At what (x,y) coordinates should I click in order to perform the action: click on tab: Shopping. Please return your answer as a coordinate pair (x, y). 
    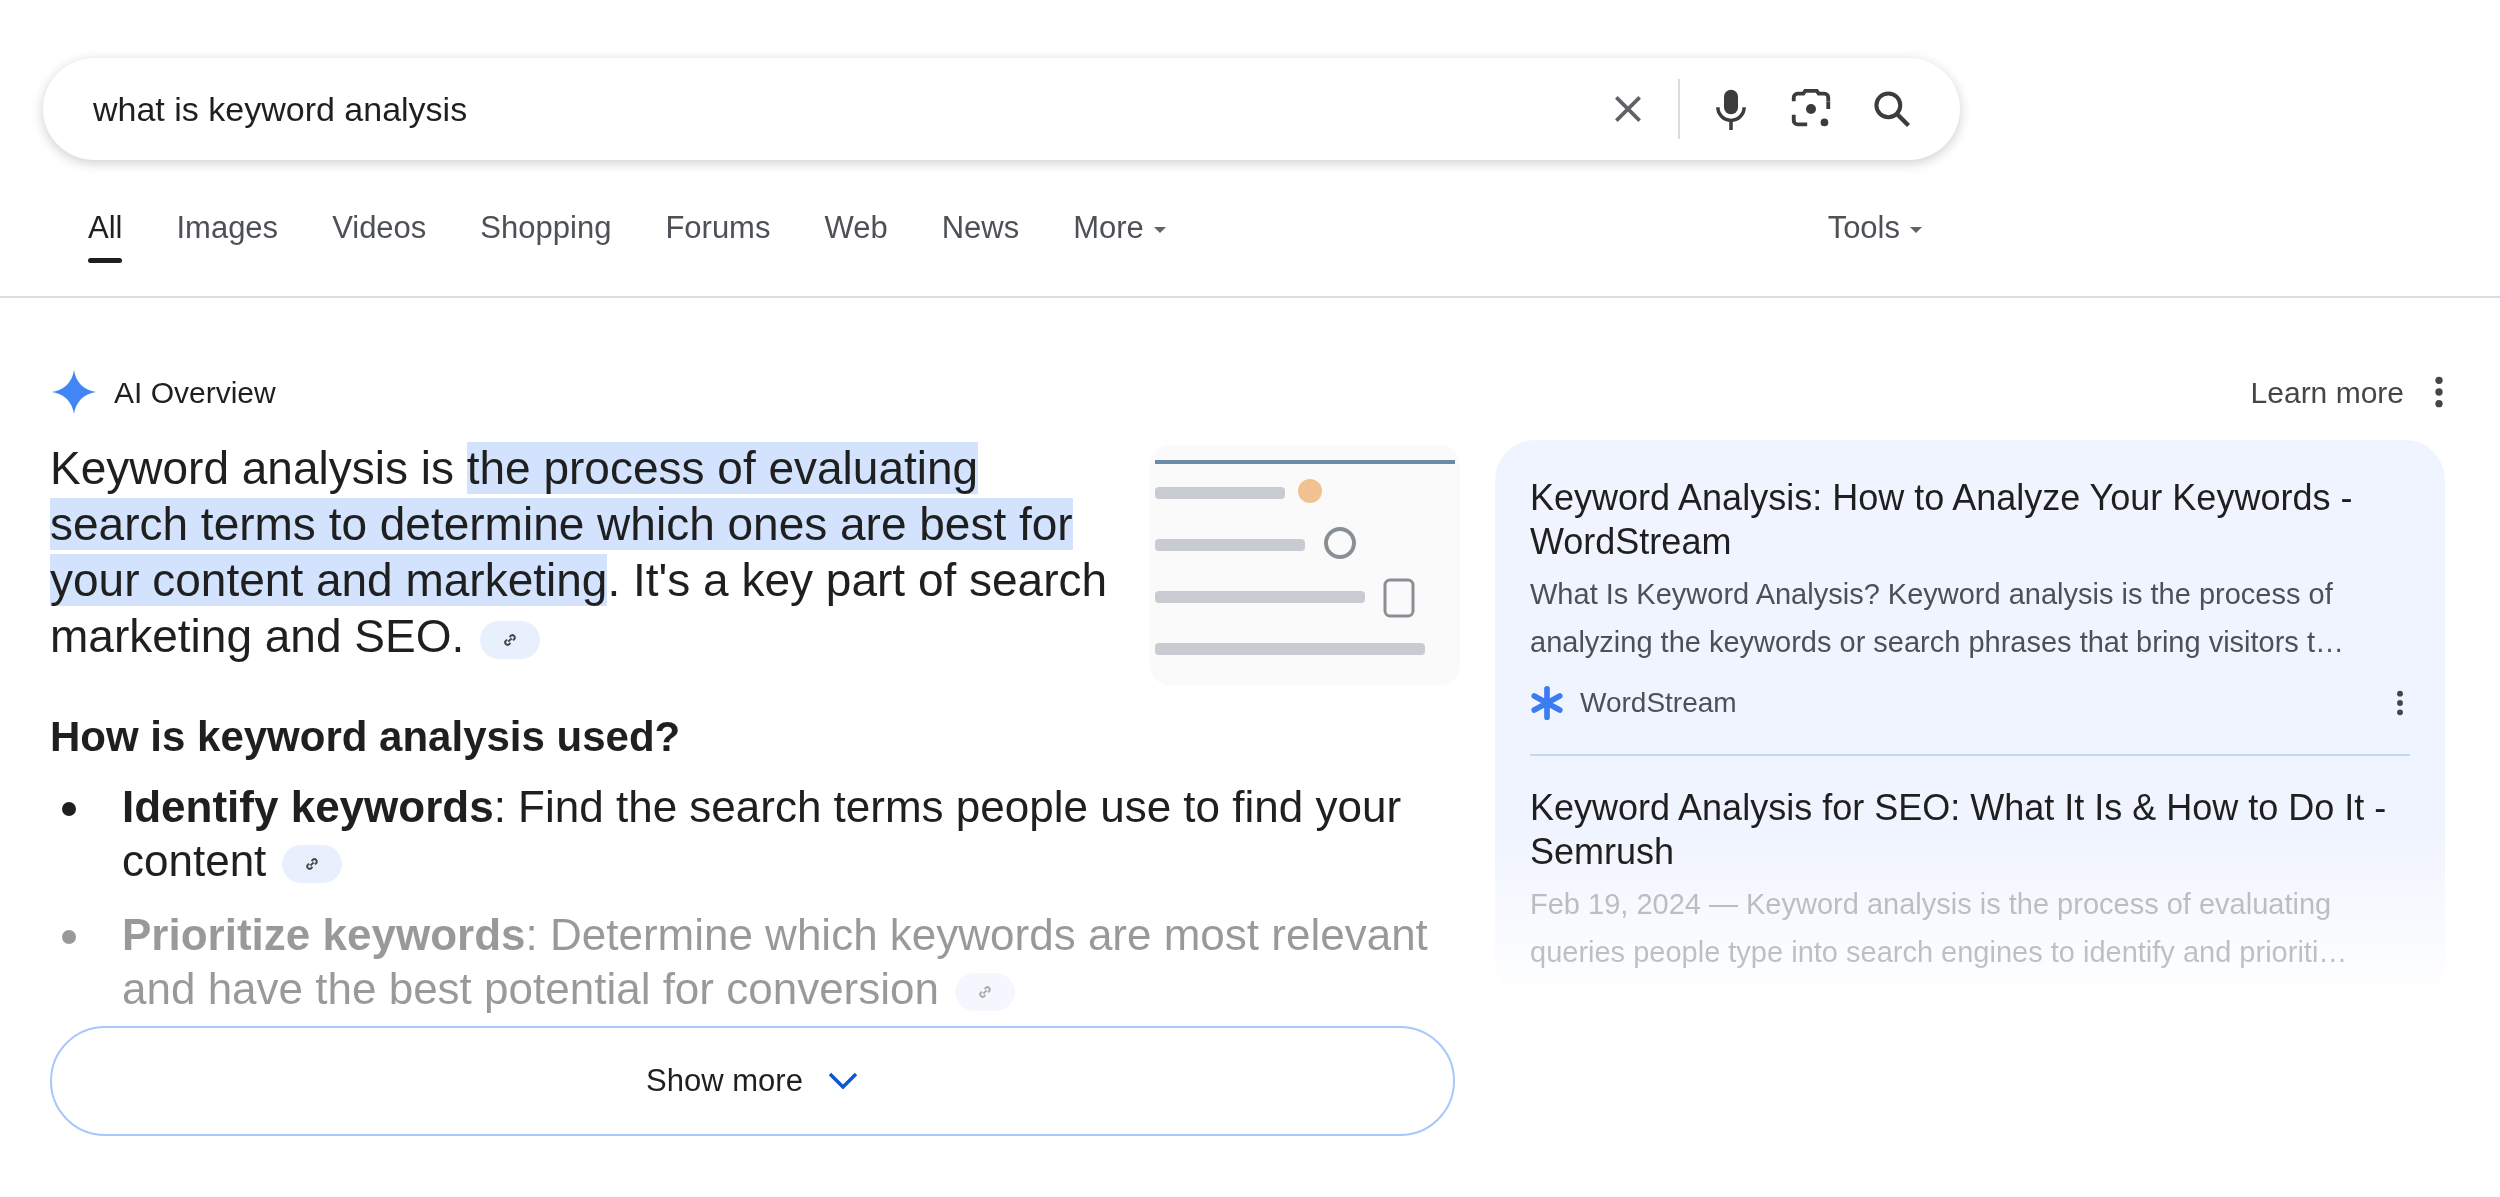
    Looking at the image, I should click on (546, 228).